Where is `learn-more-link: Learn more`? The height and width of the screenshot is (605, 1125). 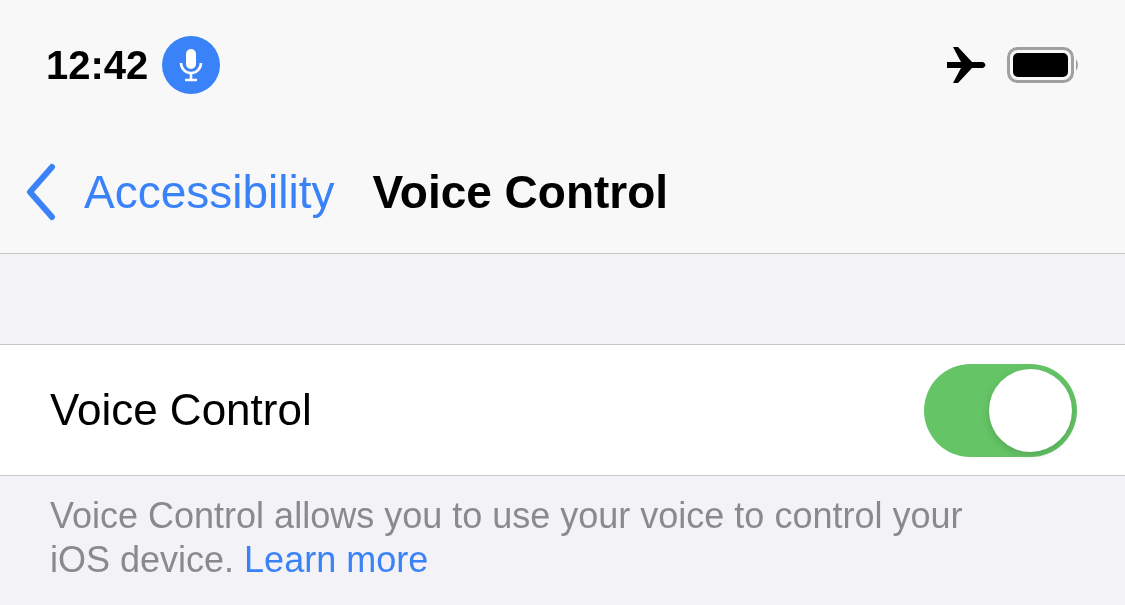 learn-more-link: Learn more is located at coordinates (336, 559).